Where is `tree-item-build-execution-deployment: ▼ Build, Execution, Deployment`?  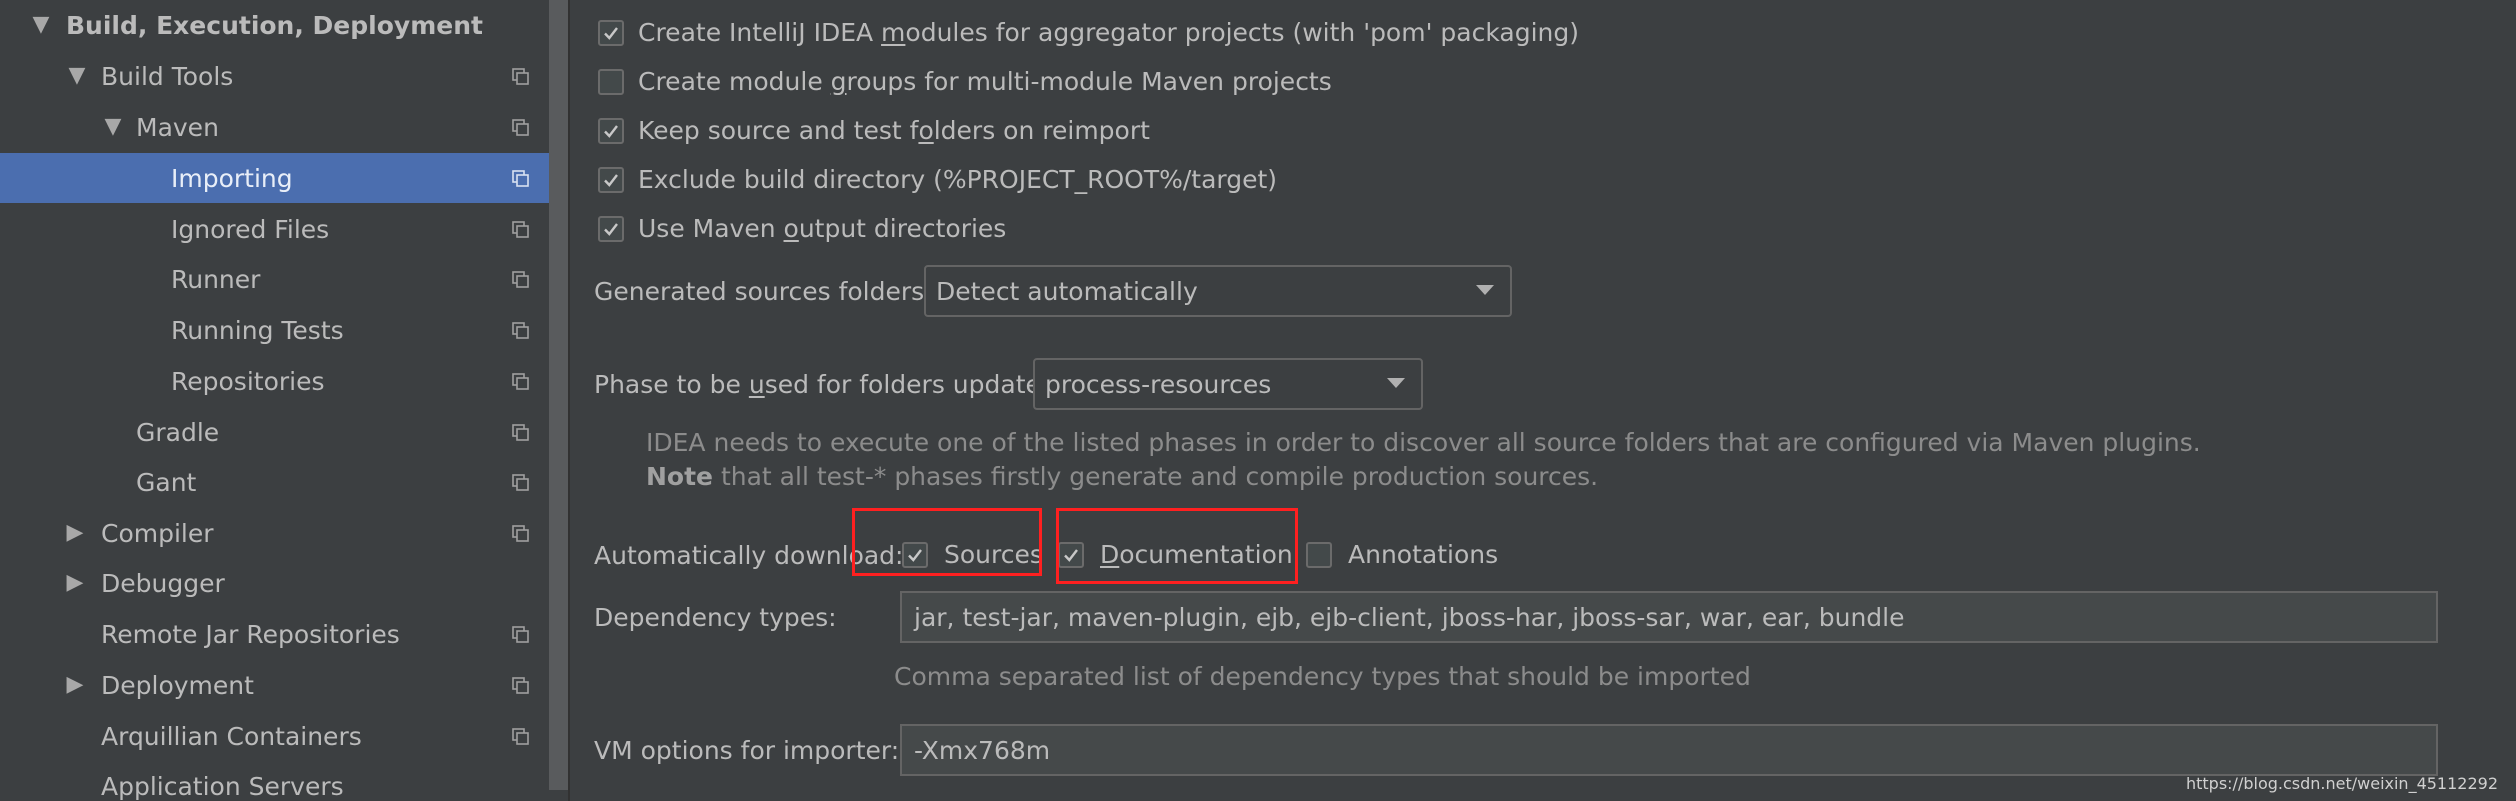
tree-item-build-execution-deployment: ▼ Build, Execution, Deployment is located at coordinates (284, 25).